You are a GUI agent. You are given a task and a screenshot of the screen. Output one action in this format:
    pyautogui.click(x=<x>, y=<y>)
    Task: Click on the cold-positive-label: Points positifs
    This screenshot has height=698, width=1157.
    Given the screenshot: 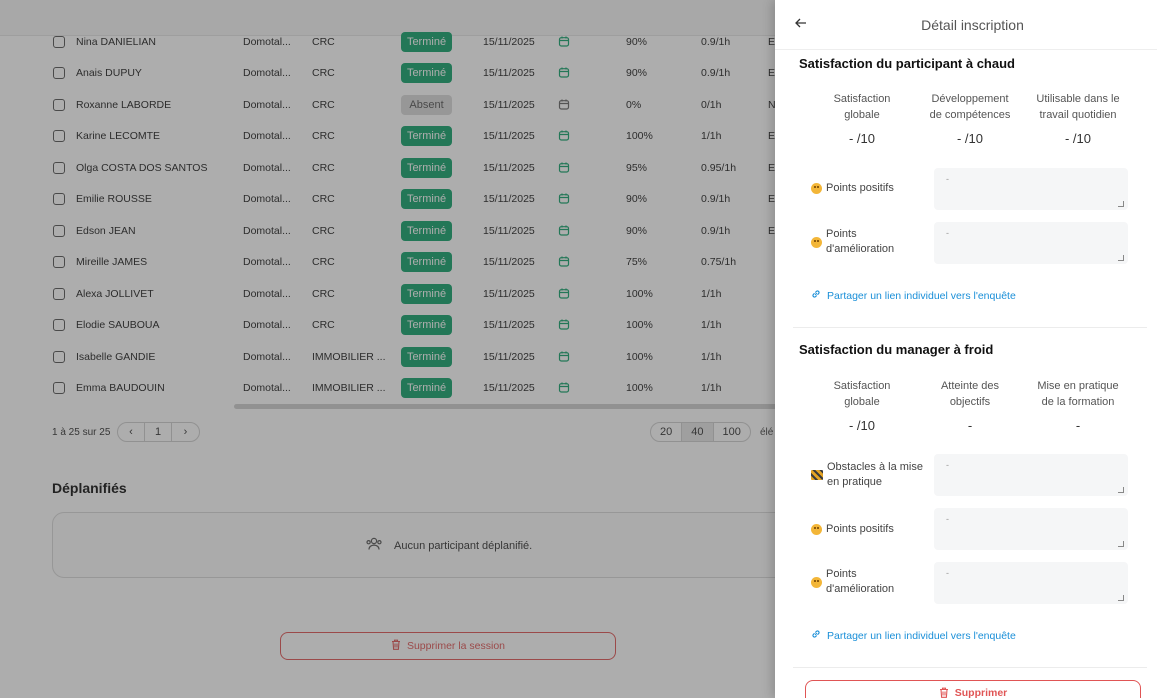 What is the action you would take?
    pyautogui.click(x=852, y=529)
    